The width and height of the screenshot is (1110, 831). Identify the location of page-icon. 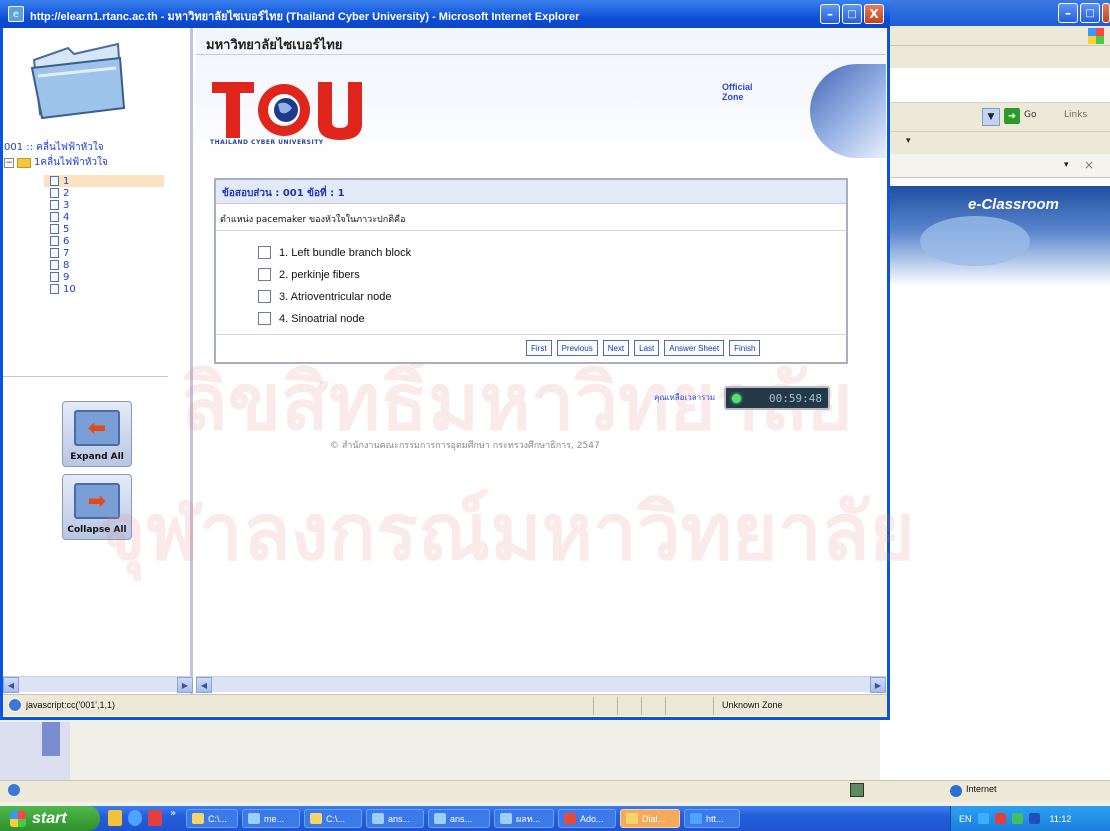
(15, 705).